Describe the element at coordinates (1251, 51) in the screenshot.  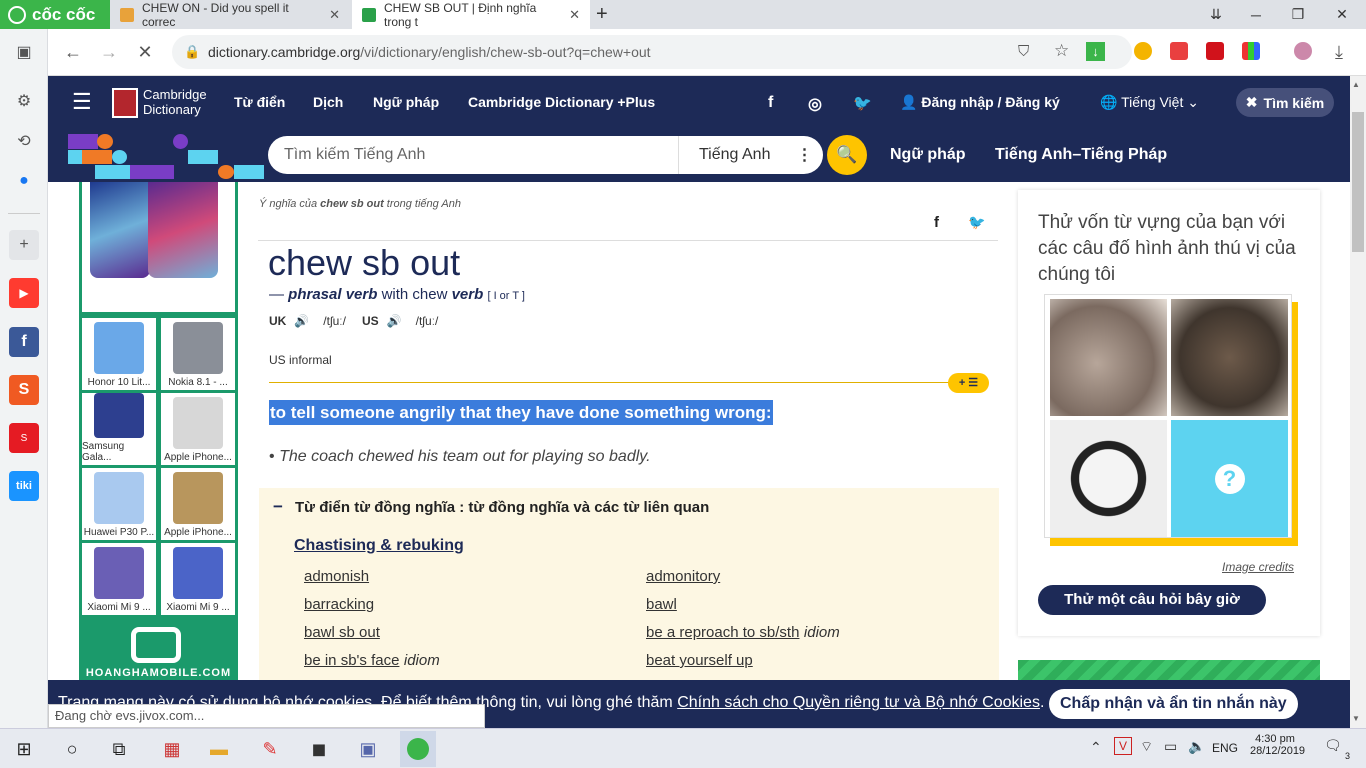
I see `color-ext-icon` at that location.